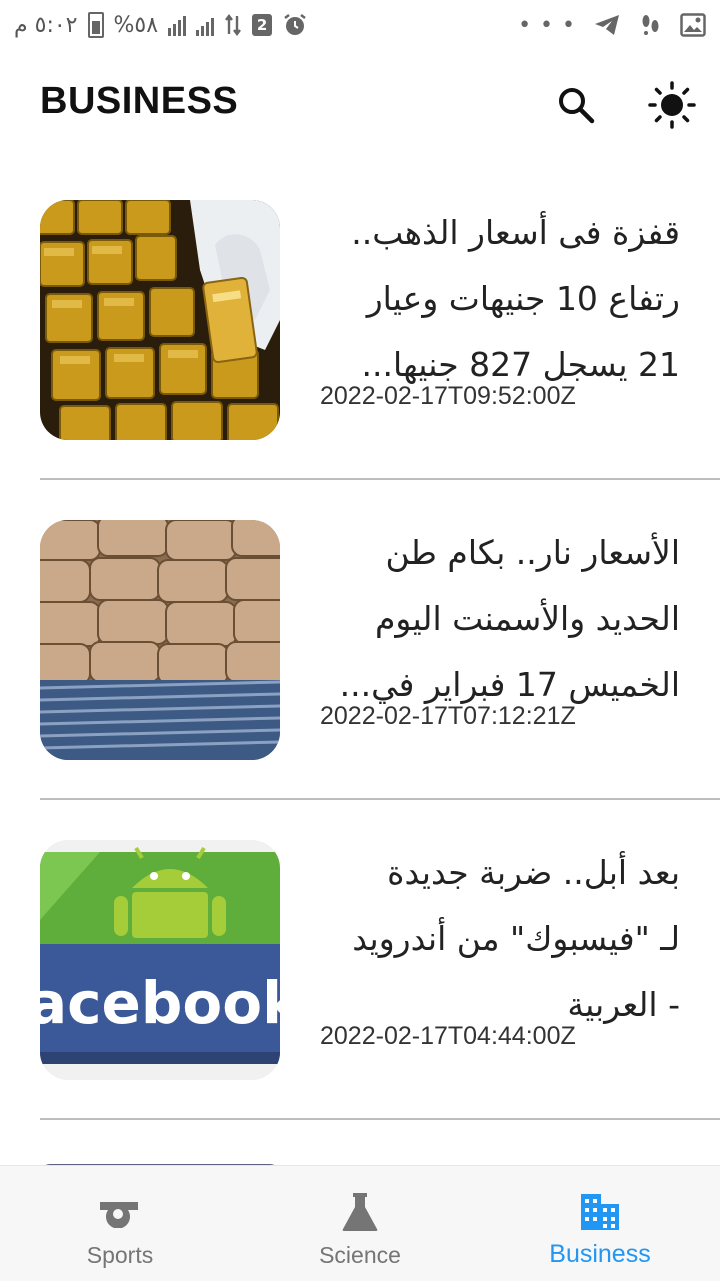  What do you see at coordinates (448, 716) in the screenshot?
I see `news-timestamp: 2022-02-17T07:12:21Z` at bounding box center [448, 716].